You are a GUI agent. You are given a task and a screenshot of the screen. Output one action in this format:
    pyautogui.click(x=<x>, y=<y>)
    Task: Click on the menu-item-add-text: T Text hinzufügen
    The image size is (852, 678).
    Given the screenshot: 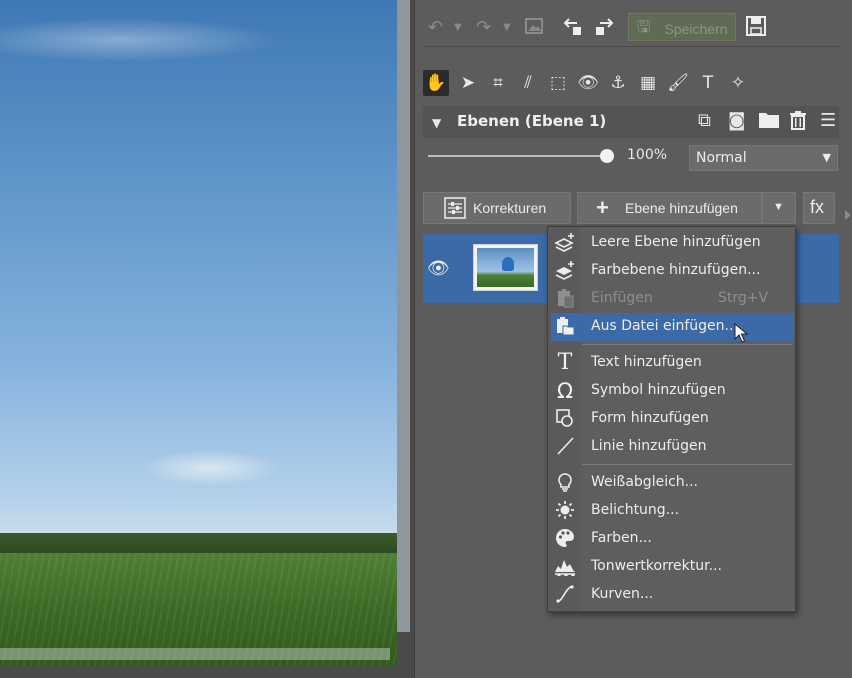 What is the action you would take?
    pyautogui.click(x=671, y=363)
    